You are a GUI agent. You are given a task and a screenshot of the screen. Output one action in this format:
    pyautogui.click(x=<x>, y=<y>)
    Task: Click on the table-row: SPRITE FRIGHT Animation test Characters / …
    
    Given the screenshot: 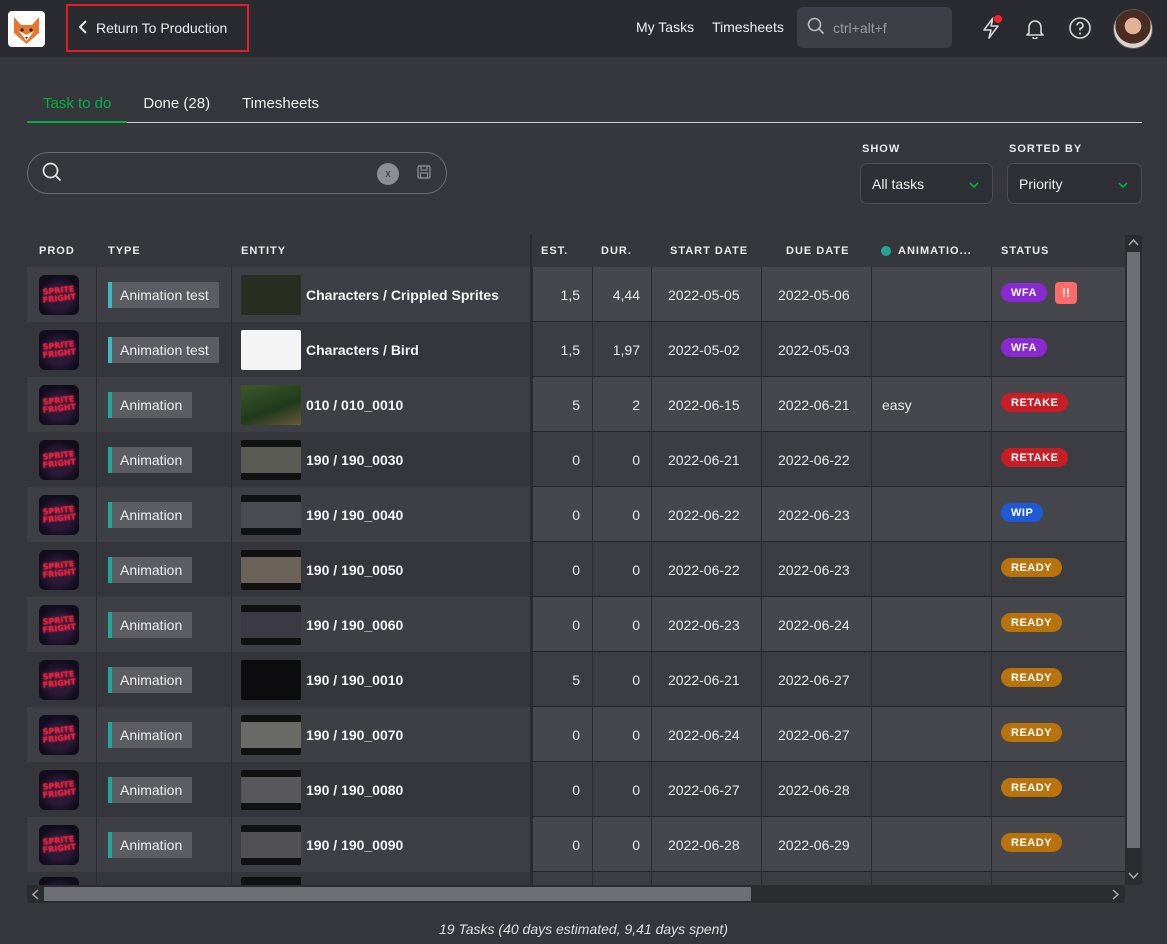 What is the action you would take?
    pyautogui.click(x=576, y=294)
    